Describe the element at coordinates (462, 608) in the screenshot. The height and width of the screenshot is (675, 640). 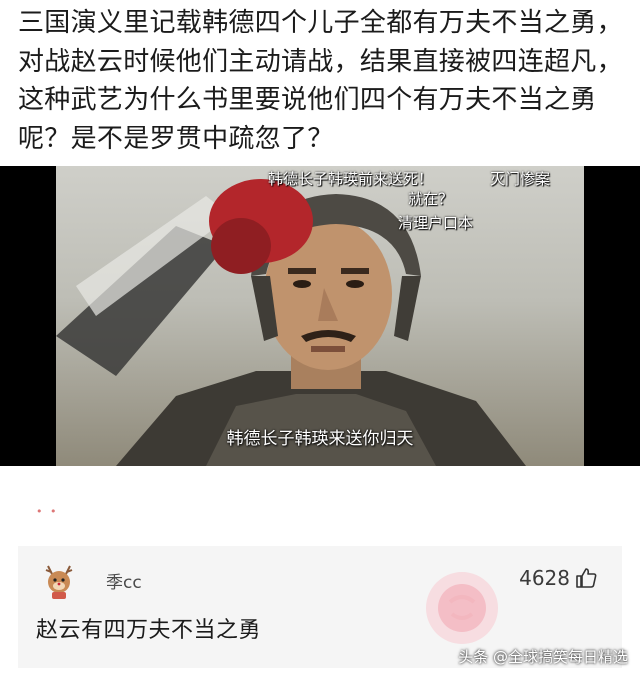
I see `pink-stamp-logo` at that location.